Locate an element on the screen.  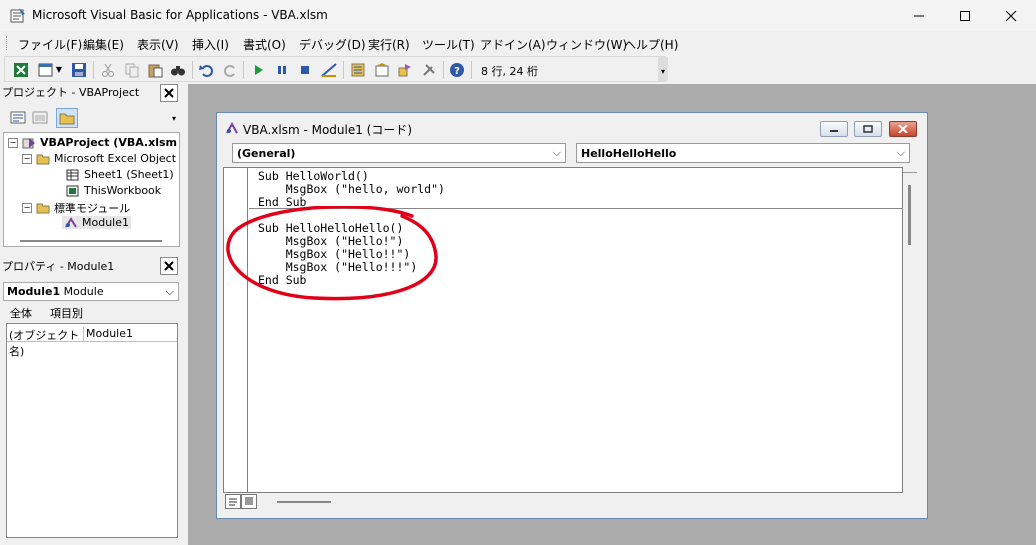
run-button is located at coordinates (257, 69).